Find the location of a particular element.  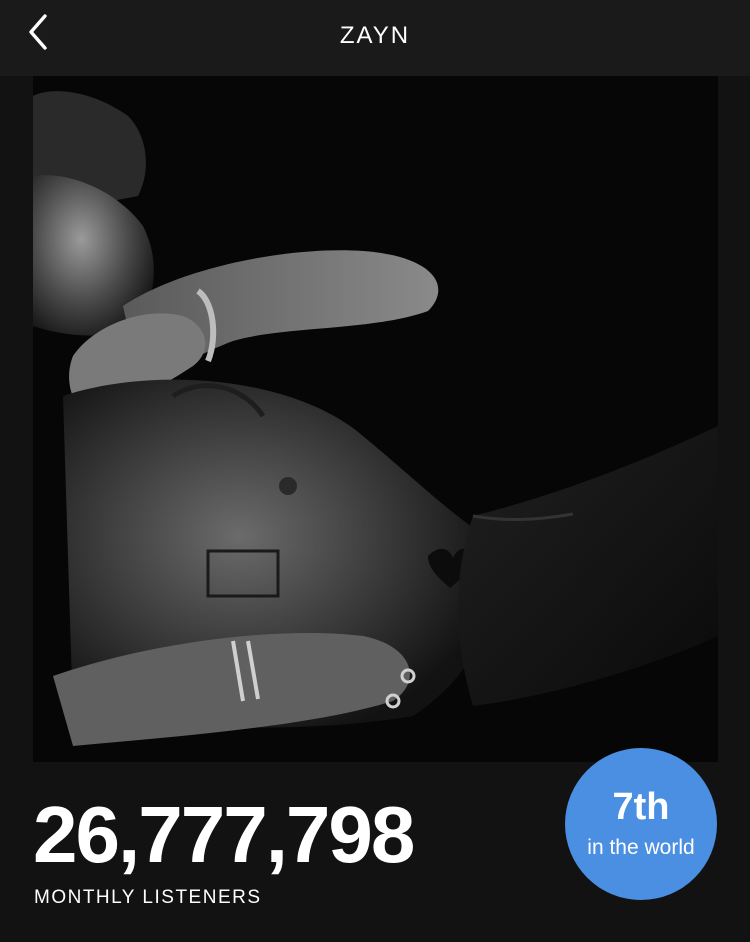

world-rank-badge: 7th in the world is located at coordinates (641, 824).